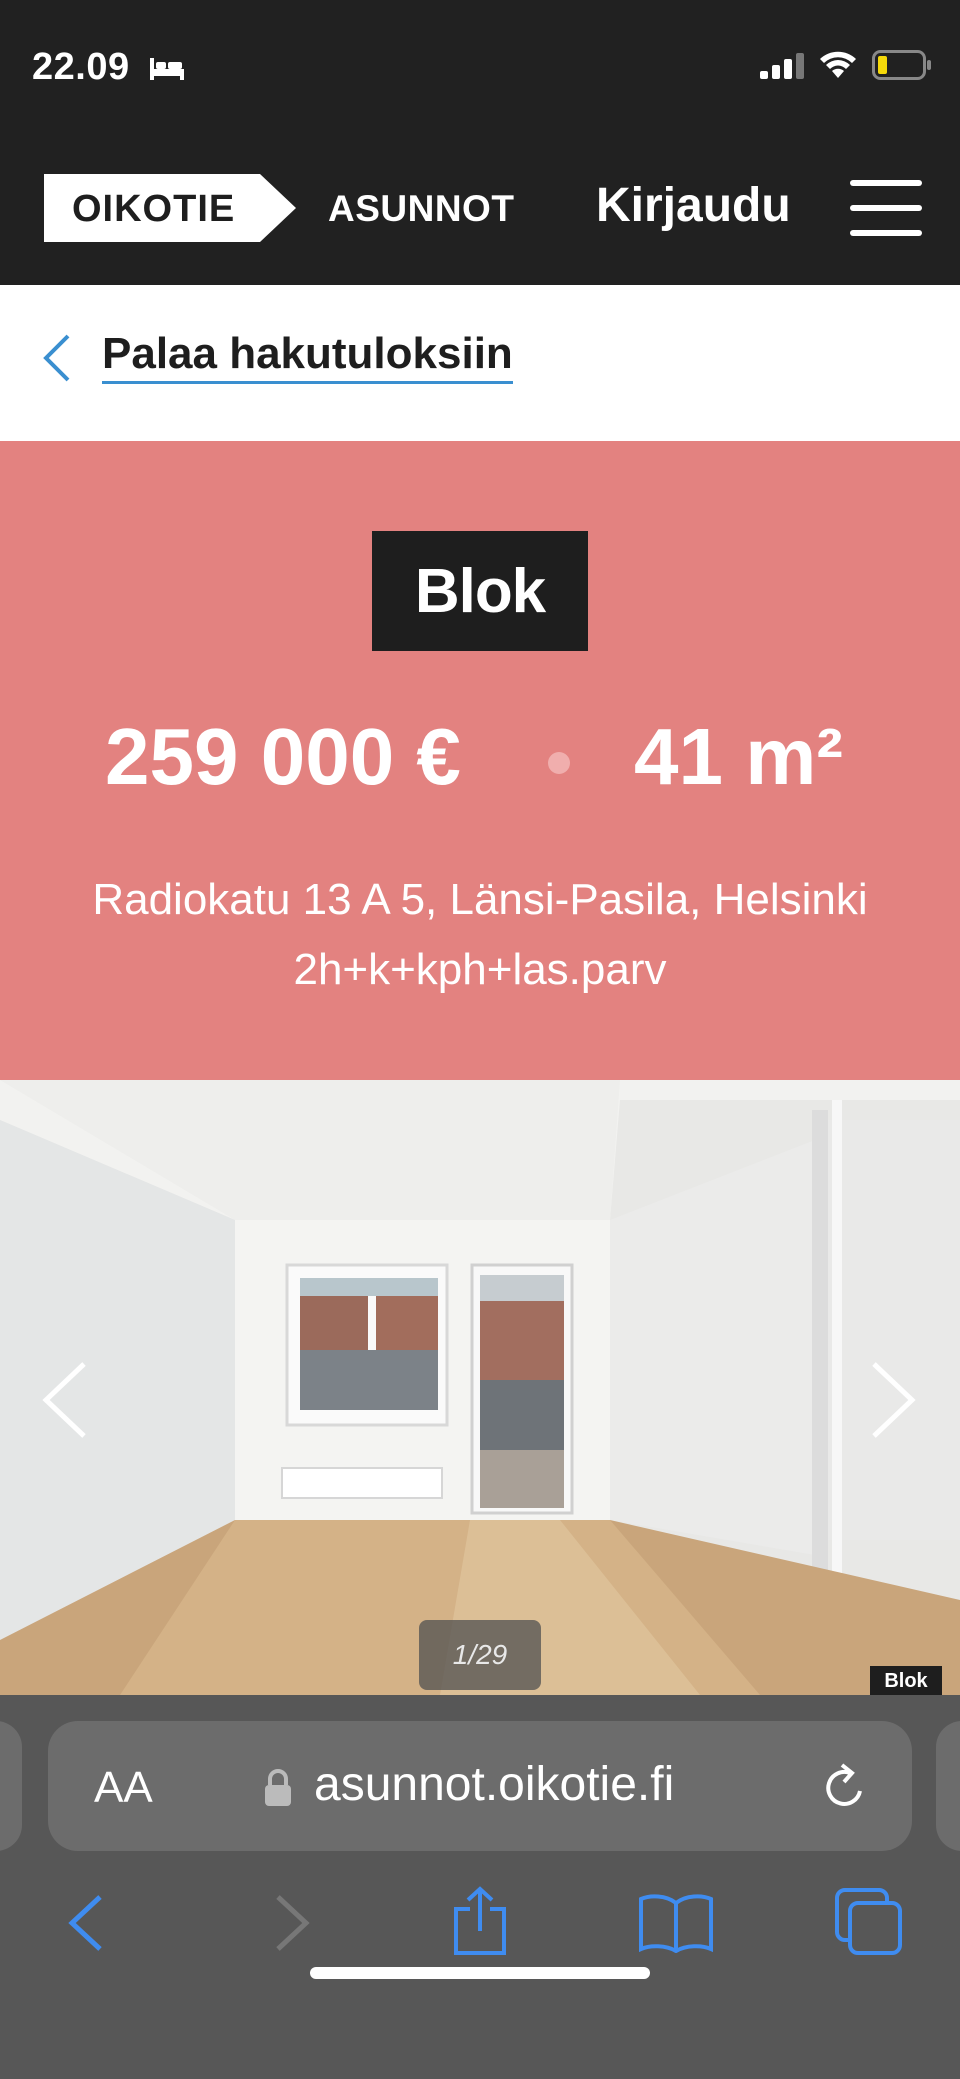 Image resolution: width=960 pixels, height=2079 pixels. Describe the element at coordinates (154, 209) in the screenshot. I see `logo-text: OIKOTIE` at that location.